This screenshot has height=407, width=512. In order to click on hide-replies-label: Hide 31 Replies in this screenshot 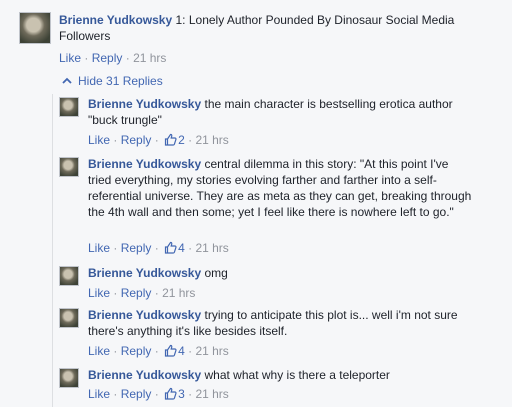, I will do `click(120, 81)`.